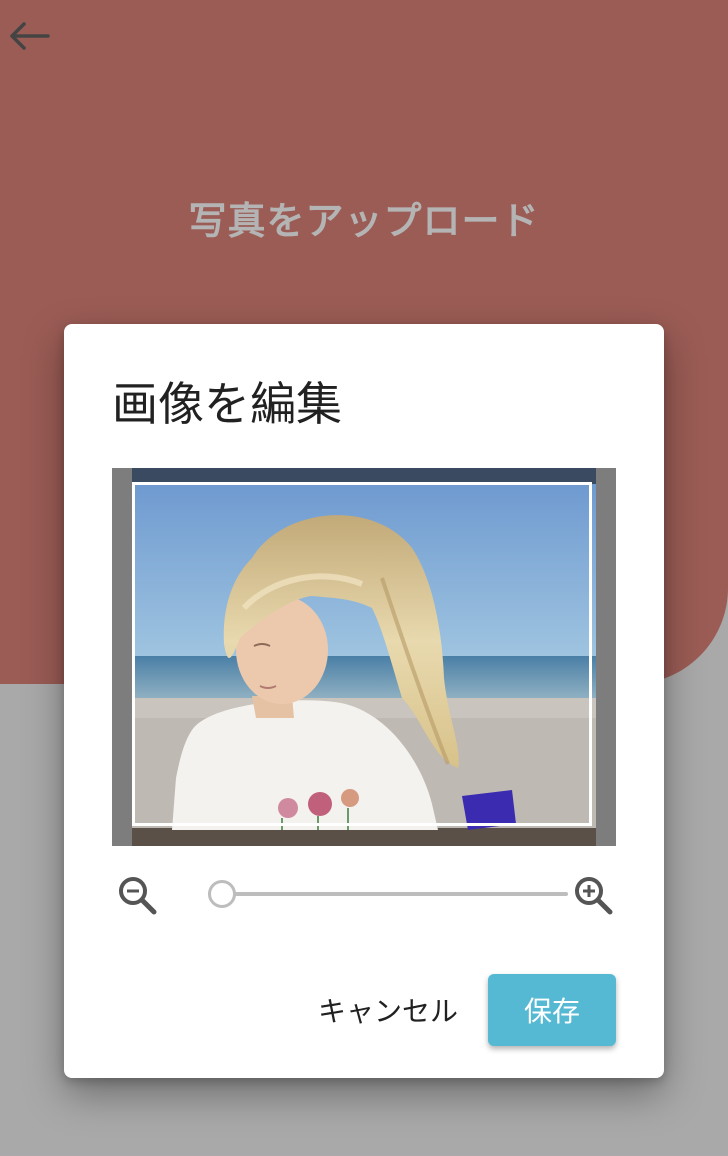  What do you see at coordinates (552, 1010) in the screenshot?
I see `save-button: 保存` at bounding box center [552, 1010].